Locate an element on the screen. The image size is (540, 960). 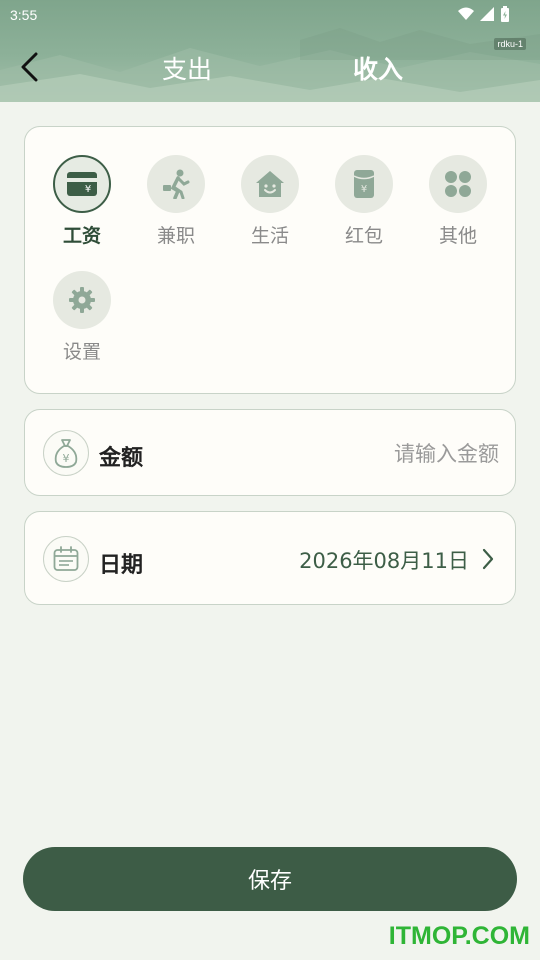
house-smile-icon is located at coordinates (270, 184).